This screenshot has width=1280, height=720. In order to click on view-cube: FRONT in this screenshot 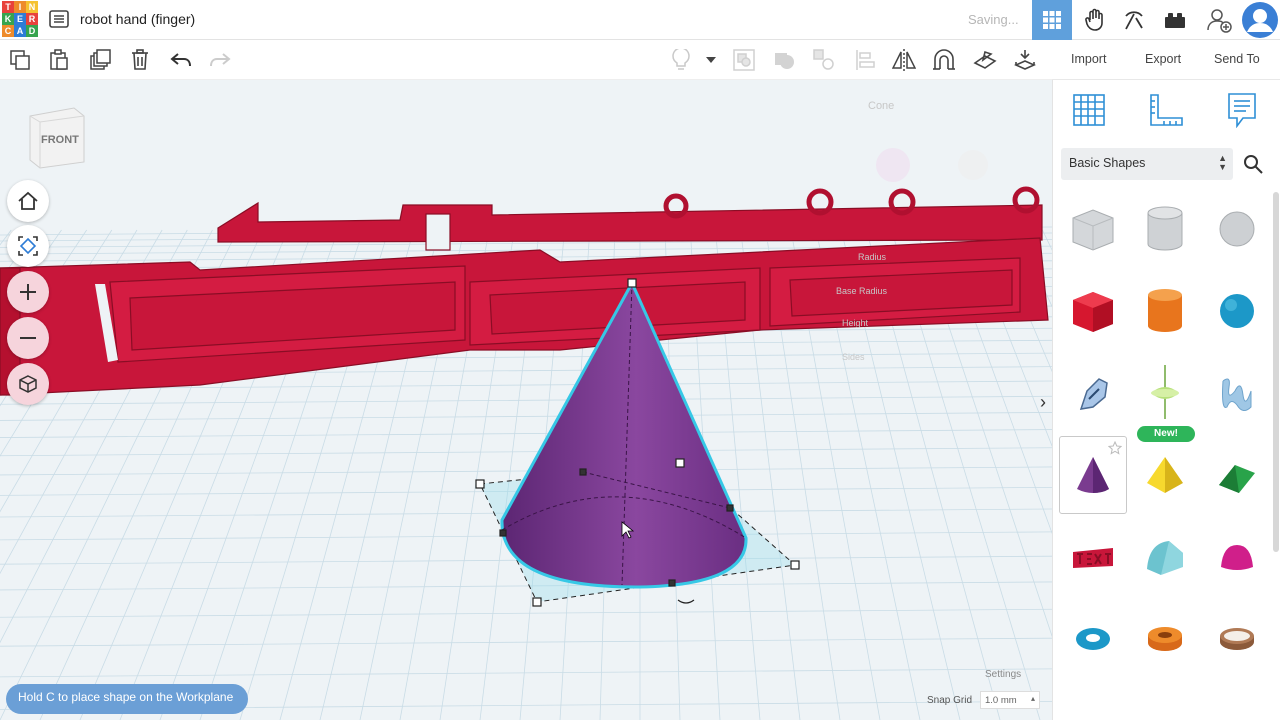, I will do `click(57, 139)`.